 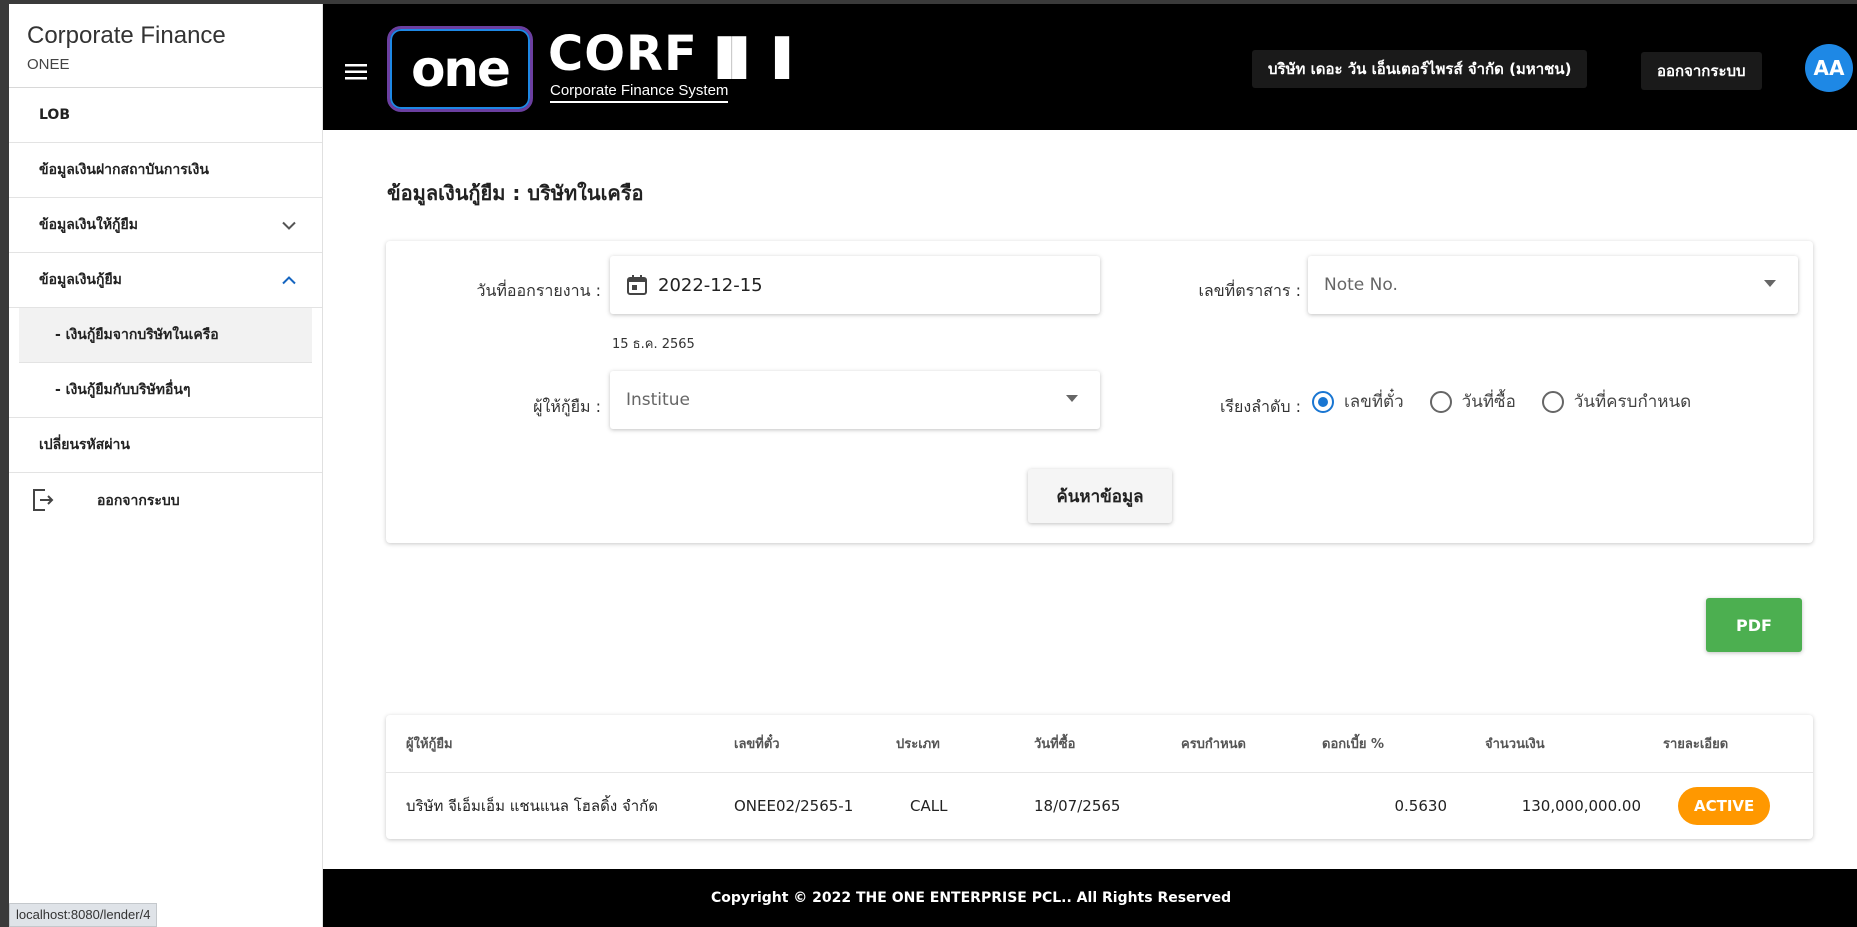 What do you see at coordinates (1616, 401) in the screenshot?
I see `sort-option-maturity-date: วันที่ครบกำหนด` at bounding box center [1616, 401].